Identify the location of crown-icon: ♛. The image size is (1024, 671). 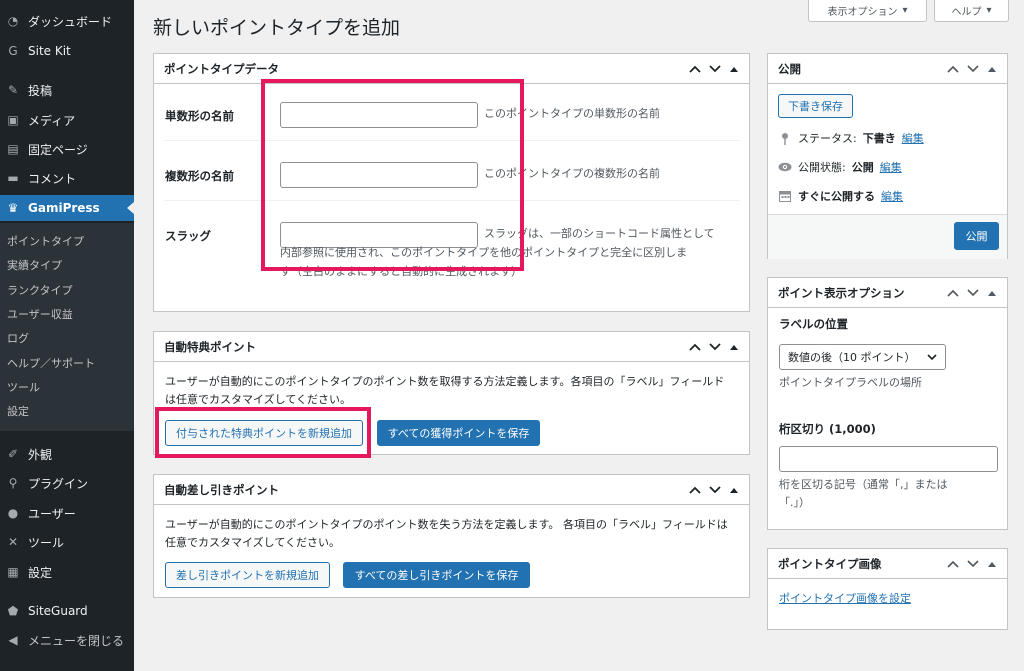
(13, 208).